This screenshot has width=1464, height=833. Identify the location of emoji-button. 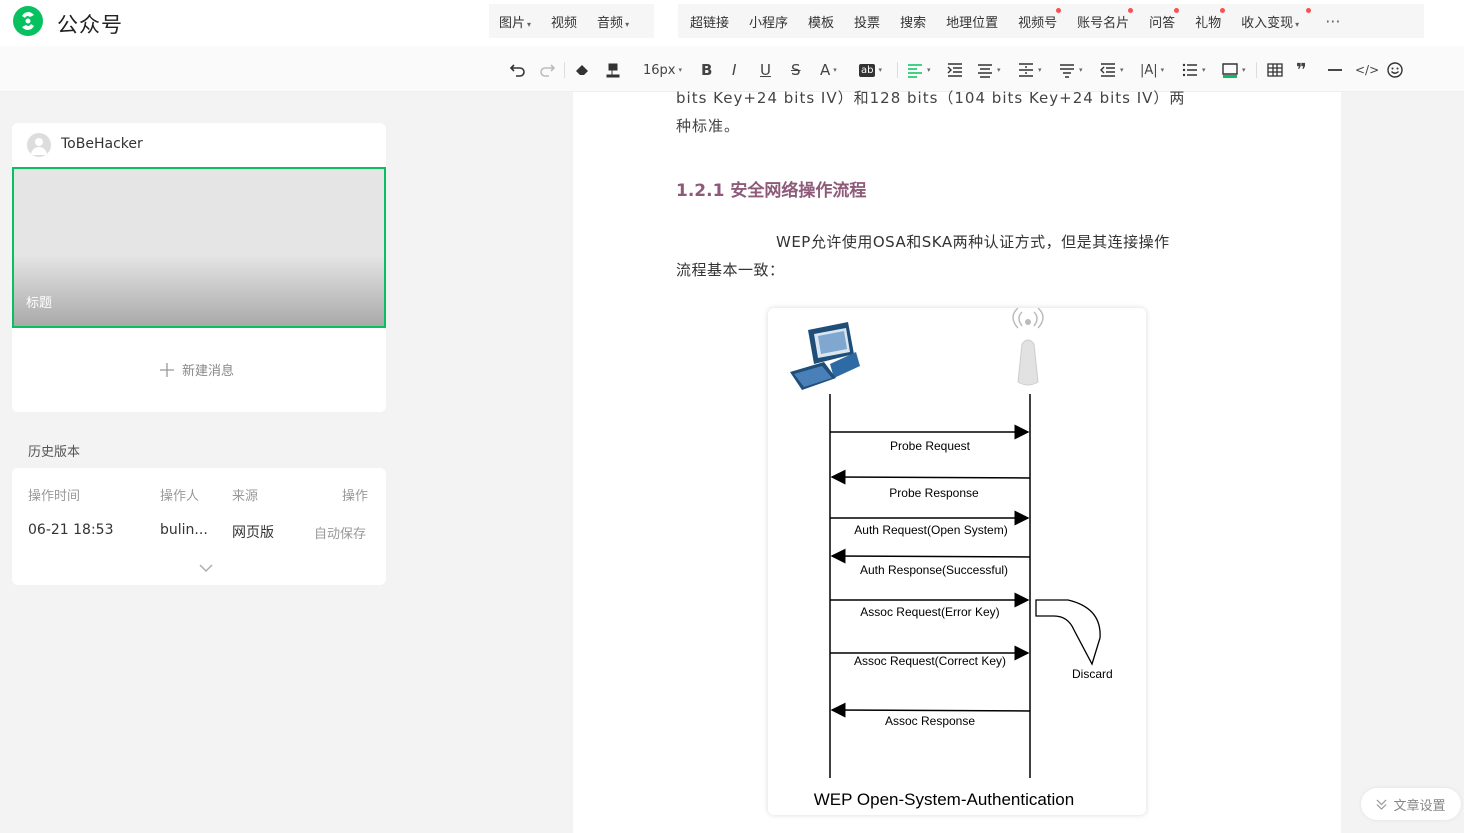
(1395, 70).